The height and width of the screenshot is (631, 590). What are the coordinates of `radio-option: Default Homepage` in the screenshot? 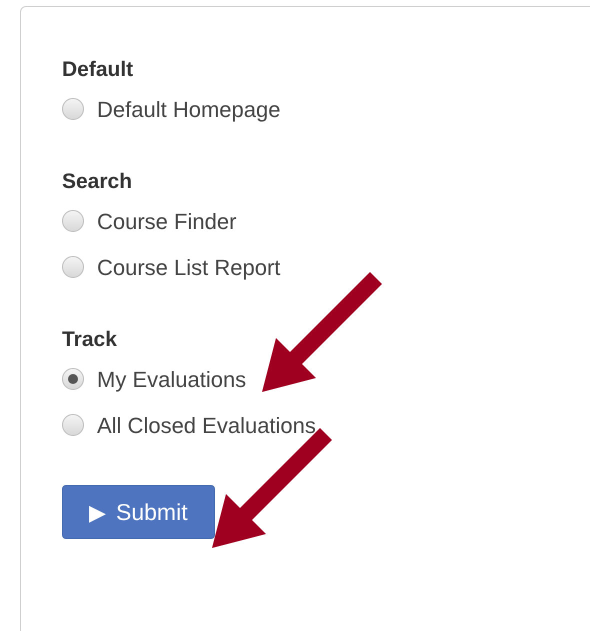 It's located at (326, 109).